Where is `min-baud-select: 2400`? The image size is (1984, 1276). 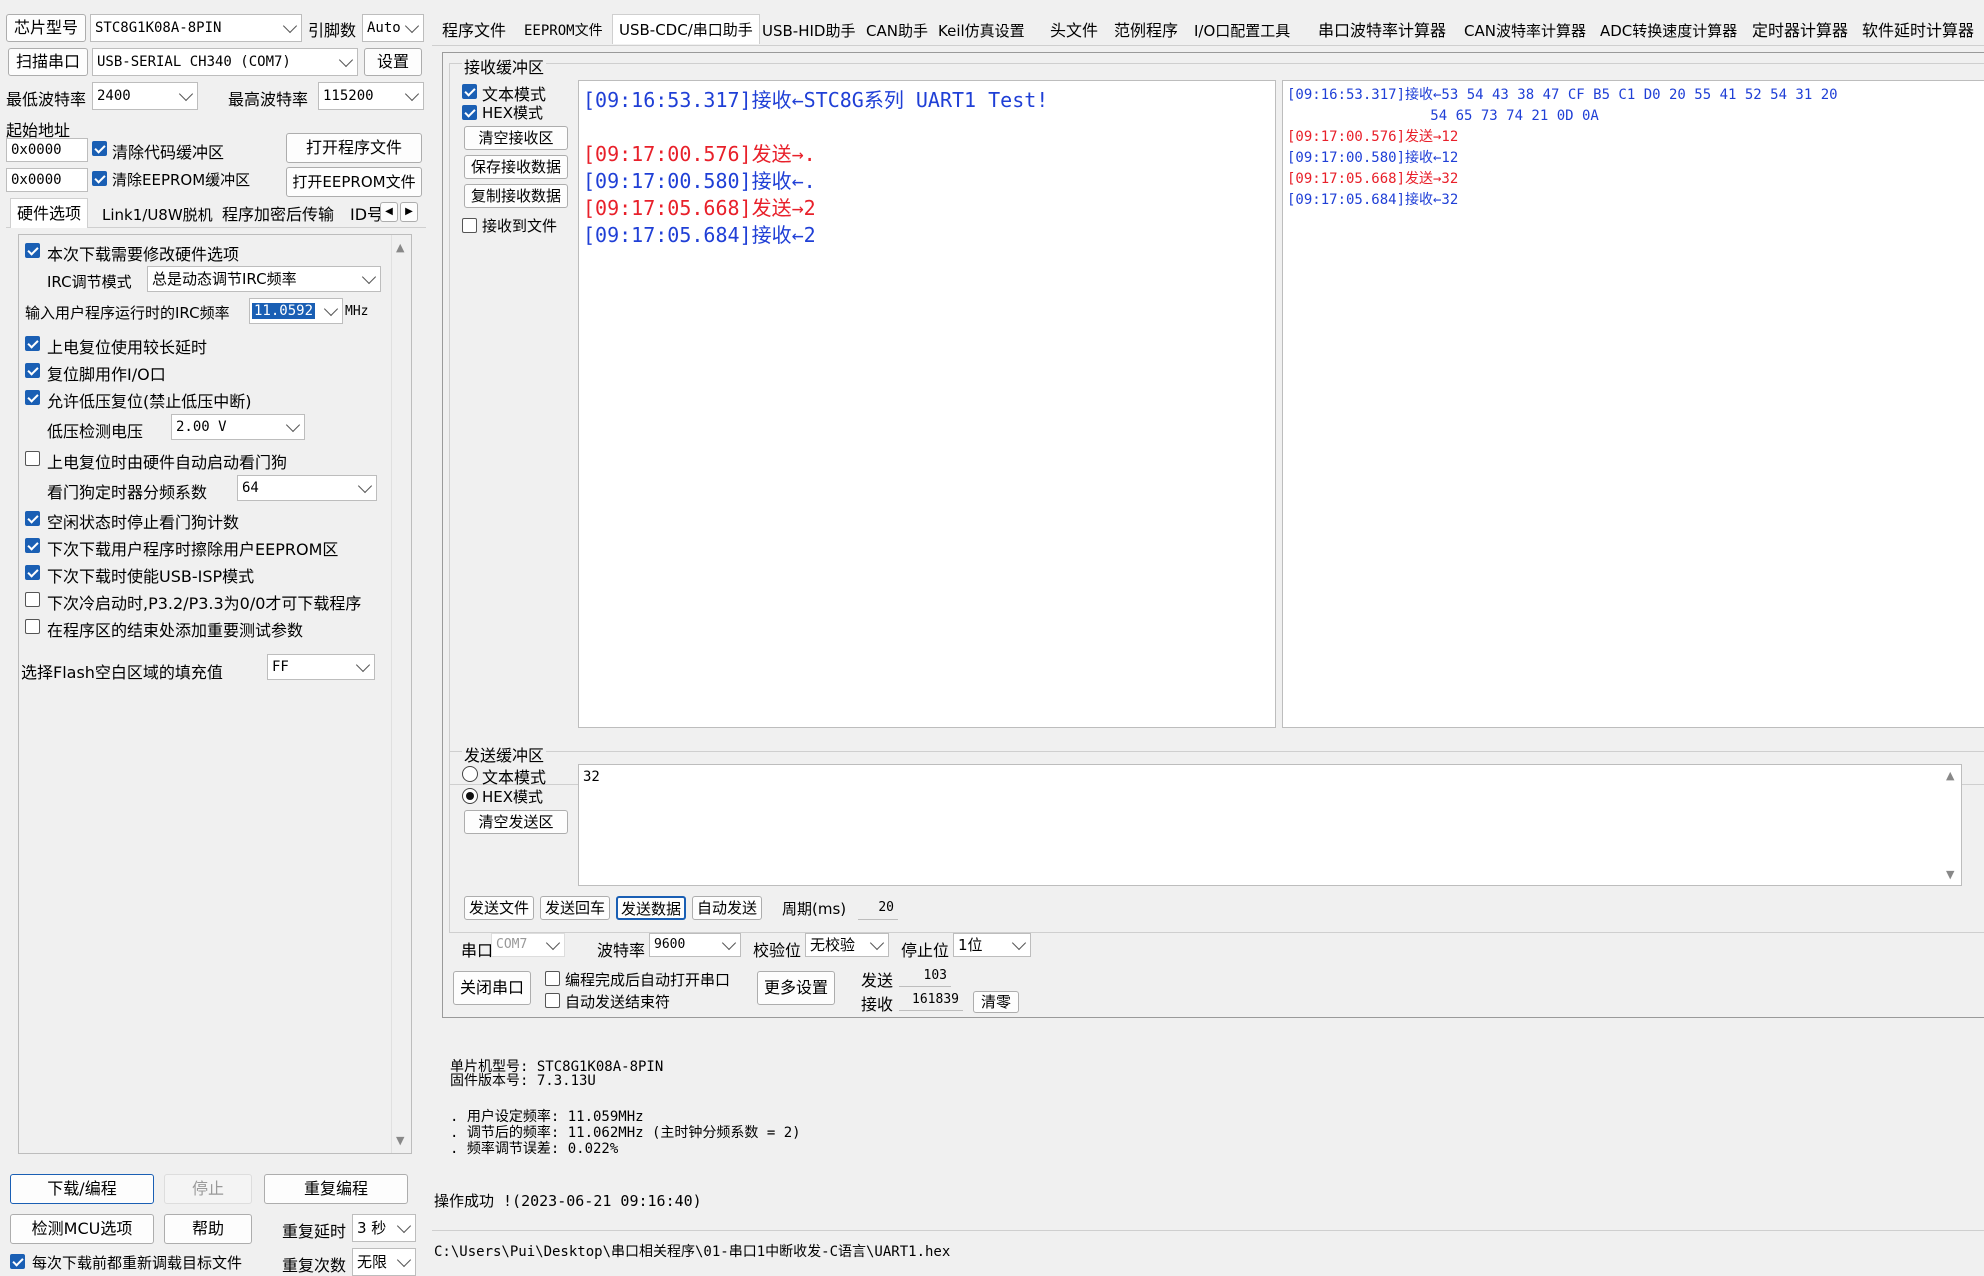
min-baud-select: 2400 is located at coordinates (145, 96).